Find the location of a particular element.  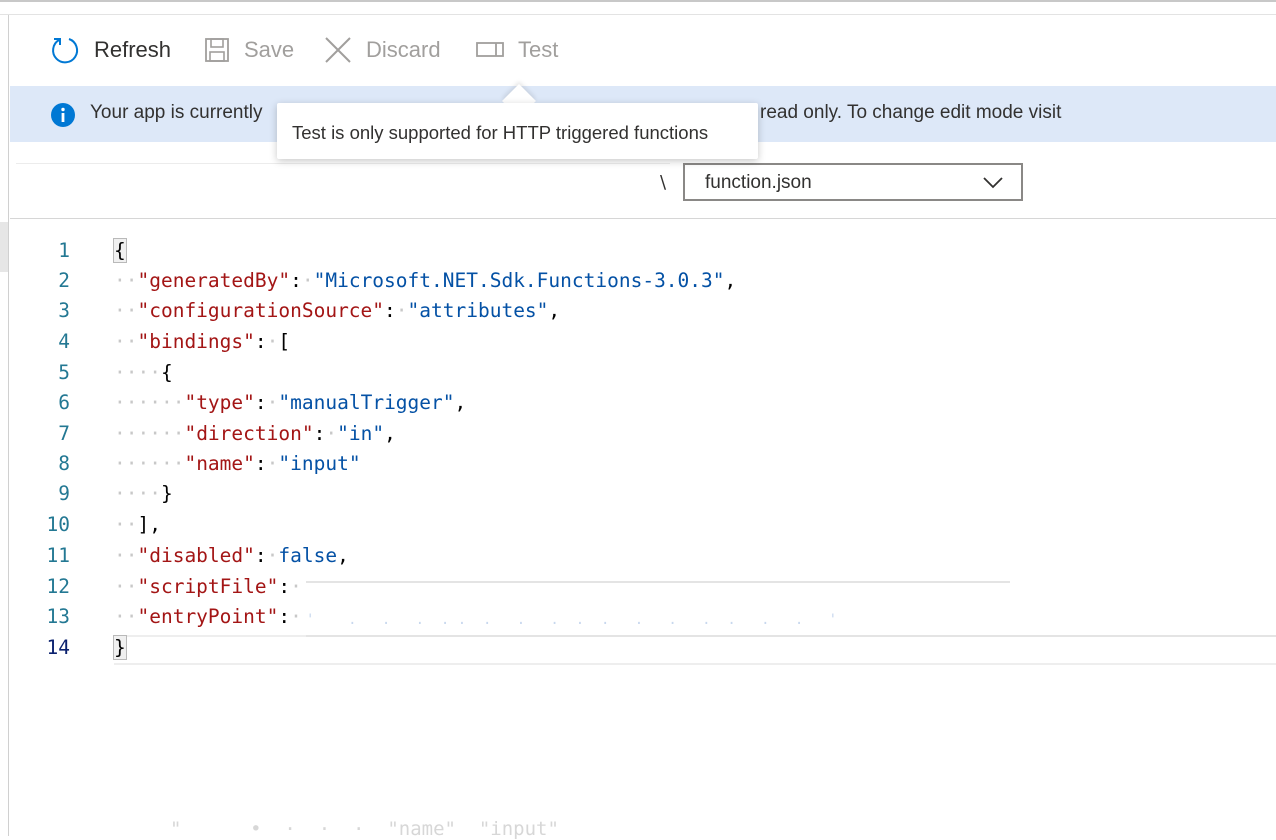

editor-line: 4 ··"bindings":·[ is located at coordinates (643, 345).